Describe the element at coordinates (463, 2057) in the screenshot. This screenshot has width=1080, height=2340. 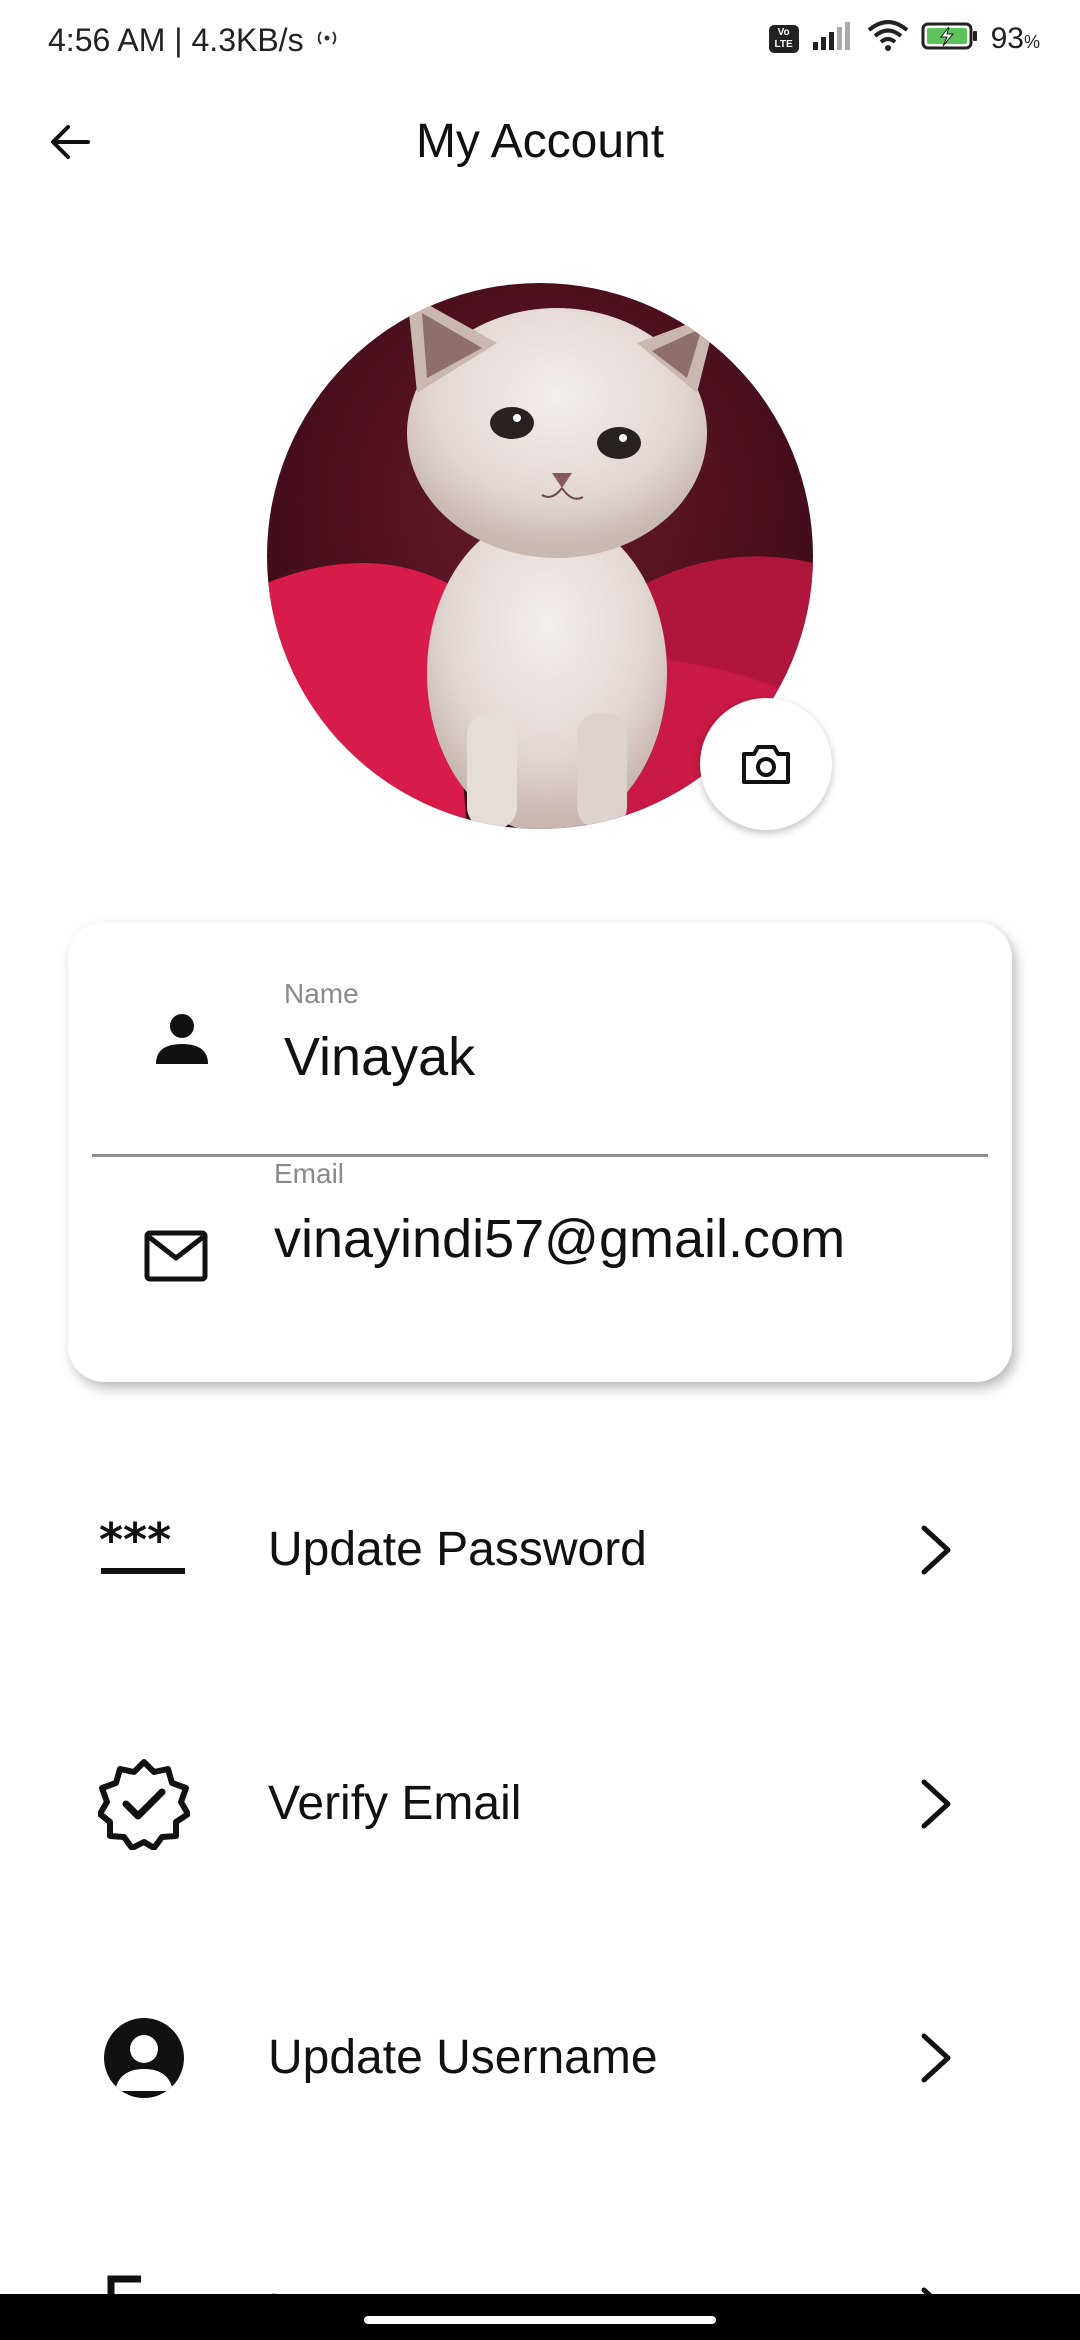
I see `menu-label: Update Username` at that location.